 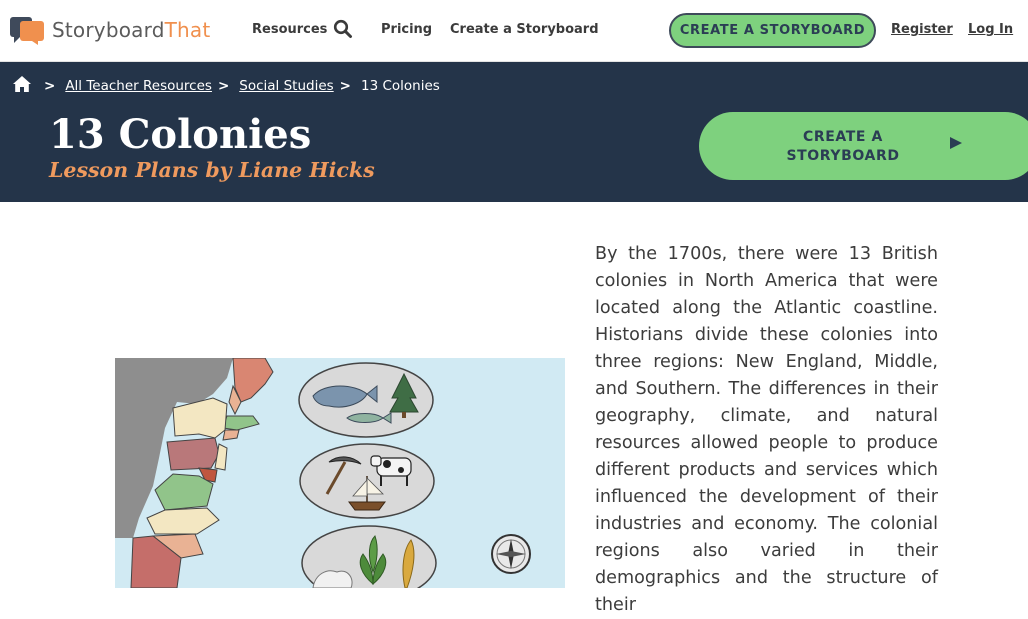 I want to click on colony-maine, so click(x=253, y=380).